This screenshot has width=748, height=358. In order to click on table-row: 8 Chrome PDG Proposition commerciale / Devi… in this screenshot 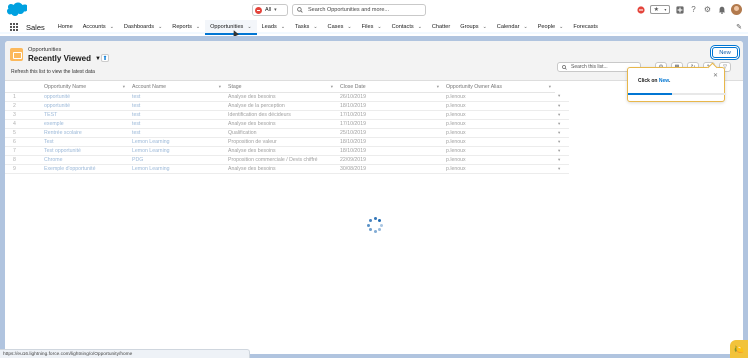, I will do `click(287, 160)`.